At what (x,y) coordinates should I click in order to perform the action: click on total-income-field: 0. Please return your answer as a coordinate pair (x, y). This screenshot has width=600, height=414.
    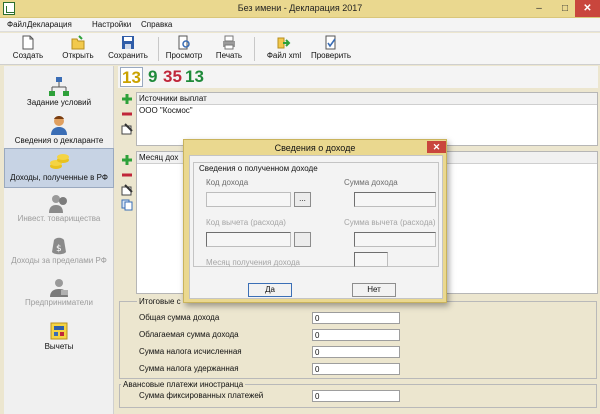
    Looking at the image, I should click on (356, 318).